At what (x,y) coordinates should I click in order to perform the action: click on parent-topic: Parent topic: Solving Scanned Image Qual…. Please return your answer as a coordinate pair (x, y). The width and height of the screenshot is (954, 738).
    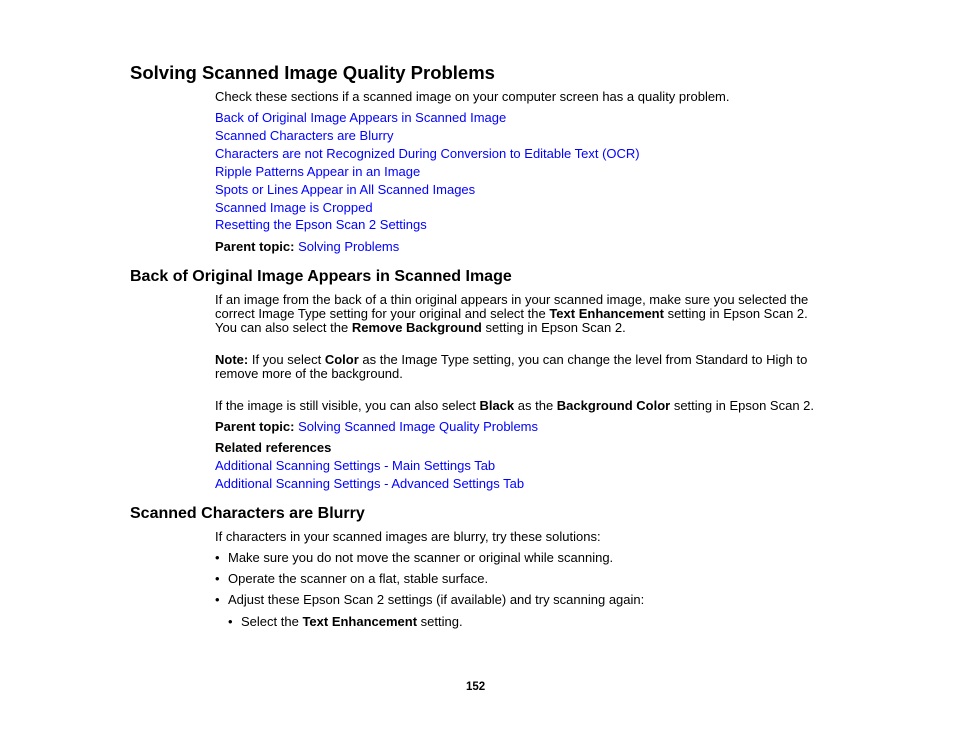
    Looking at the image, I should click on (376, 427).